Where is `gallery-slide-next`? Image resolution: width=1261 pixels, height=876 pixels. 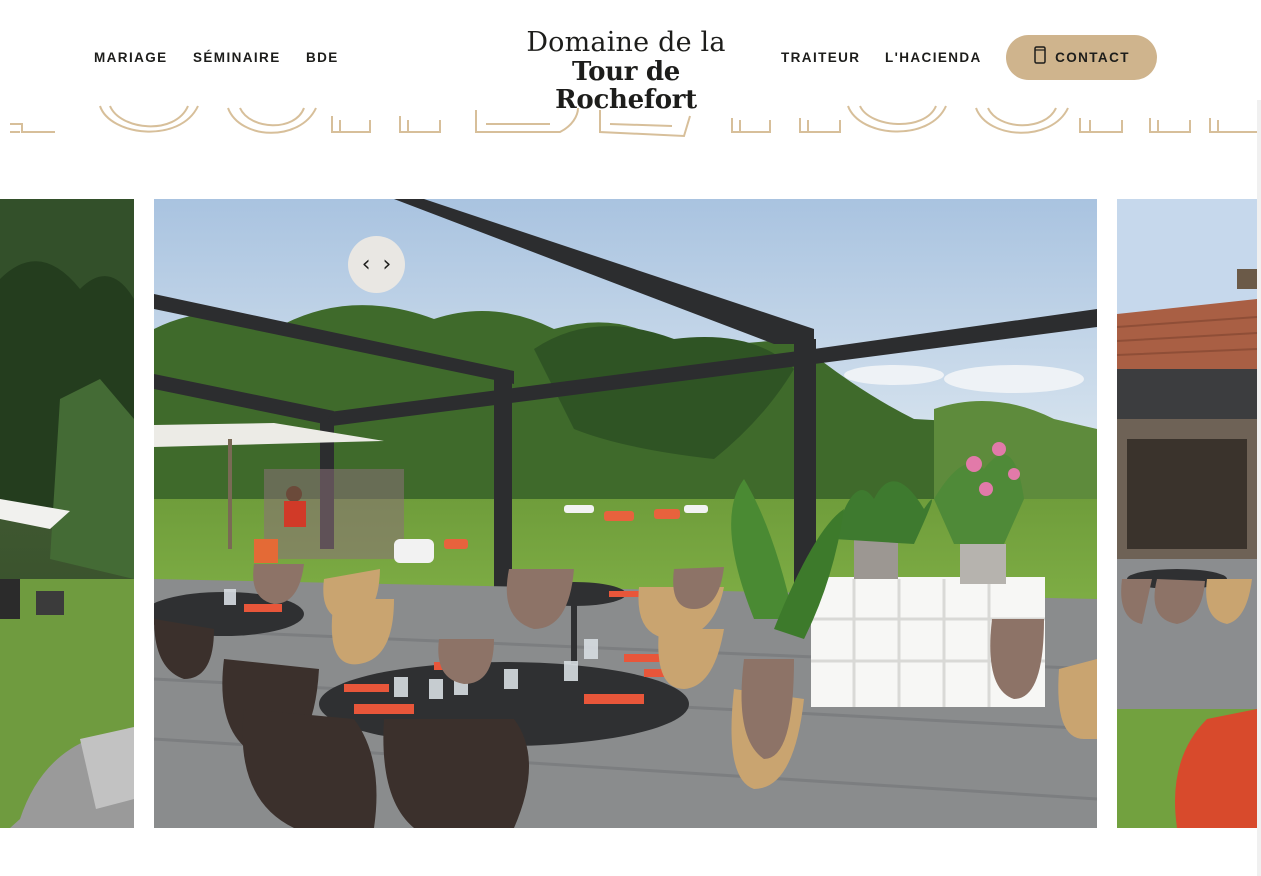 gallery-slide-next is located at coordinates (1187, 513).